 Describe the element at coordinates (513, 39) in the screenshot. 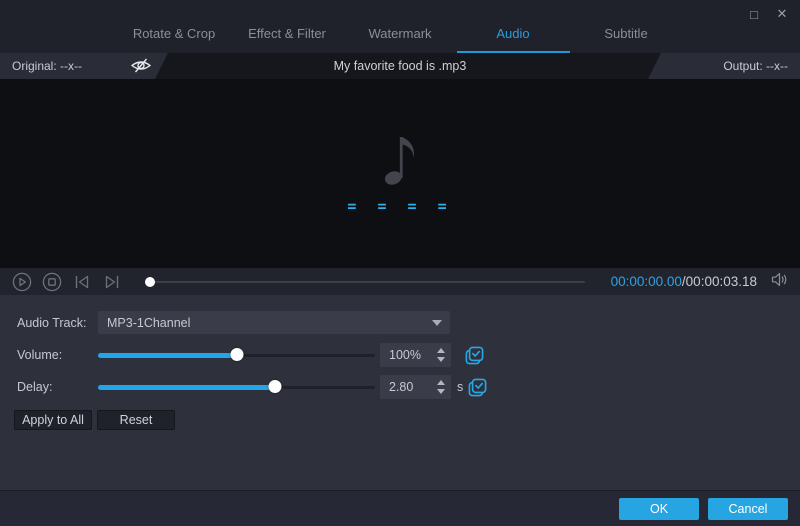

I see `tab-audio: Audio` at that location.